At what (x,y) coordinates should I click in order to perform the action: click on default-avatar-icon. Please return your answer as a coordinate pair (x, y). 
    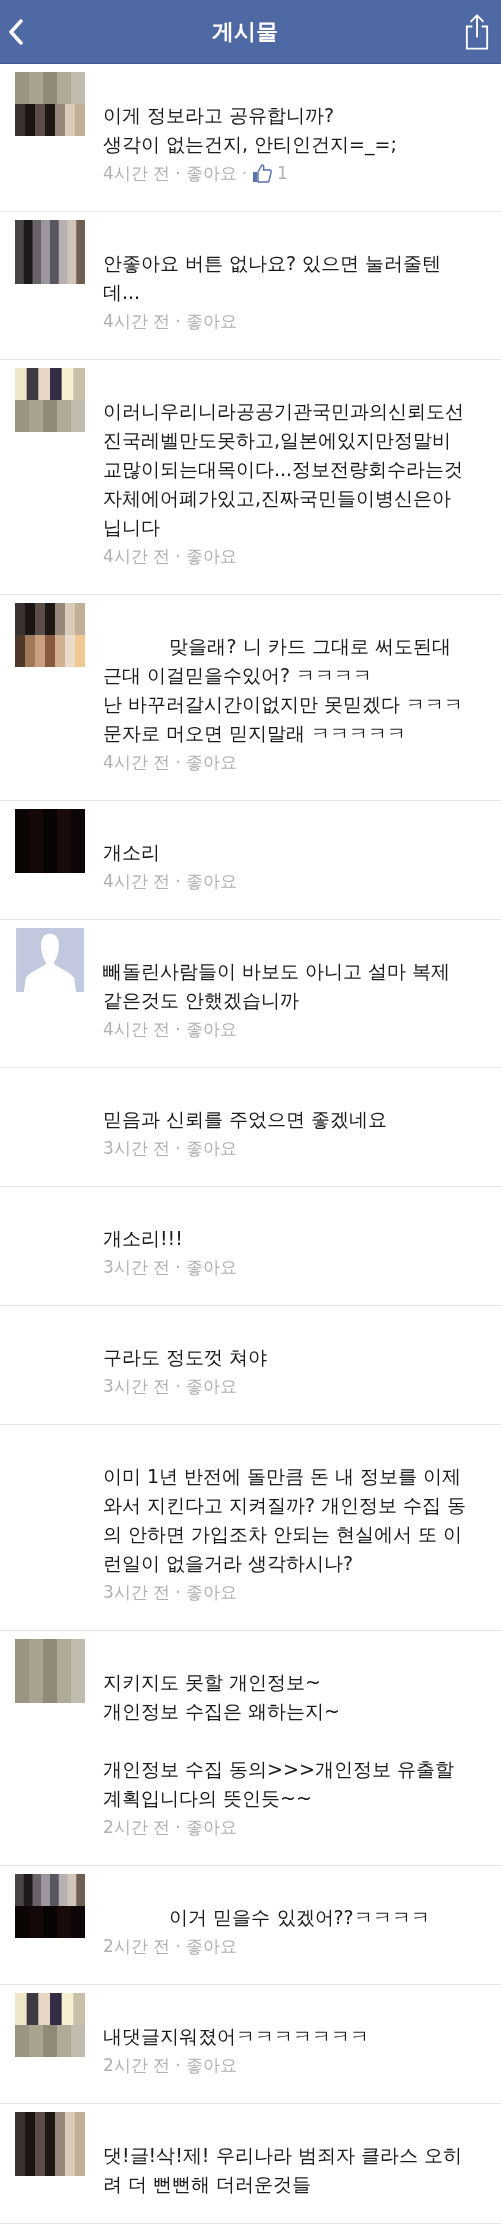
    Looking at the image, I should click on (50, 960).